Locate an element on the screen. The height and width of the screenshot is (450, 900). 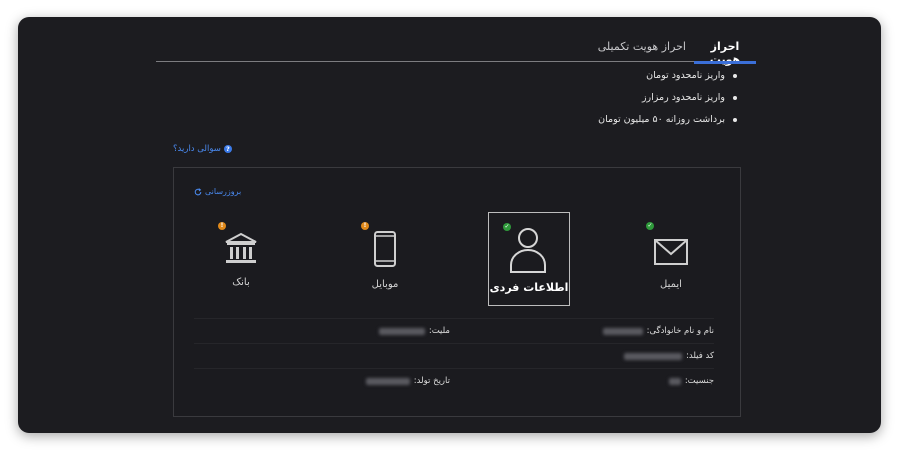
personal-info-card: ✓ اطلاعات فردی is located at coordinates (529, 259).